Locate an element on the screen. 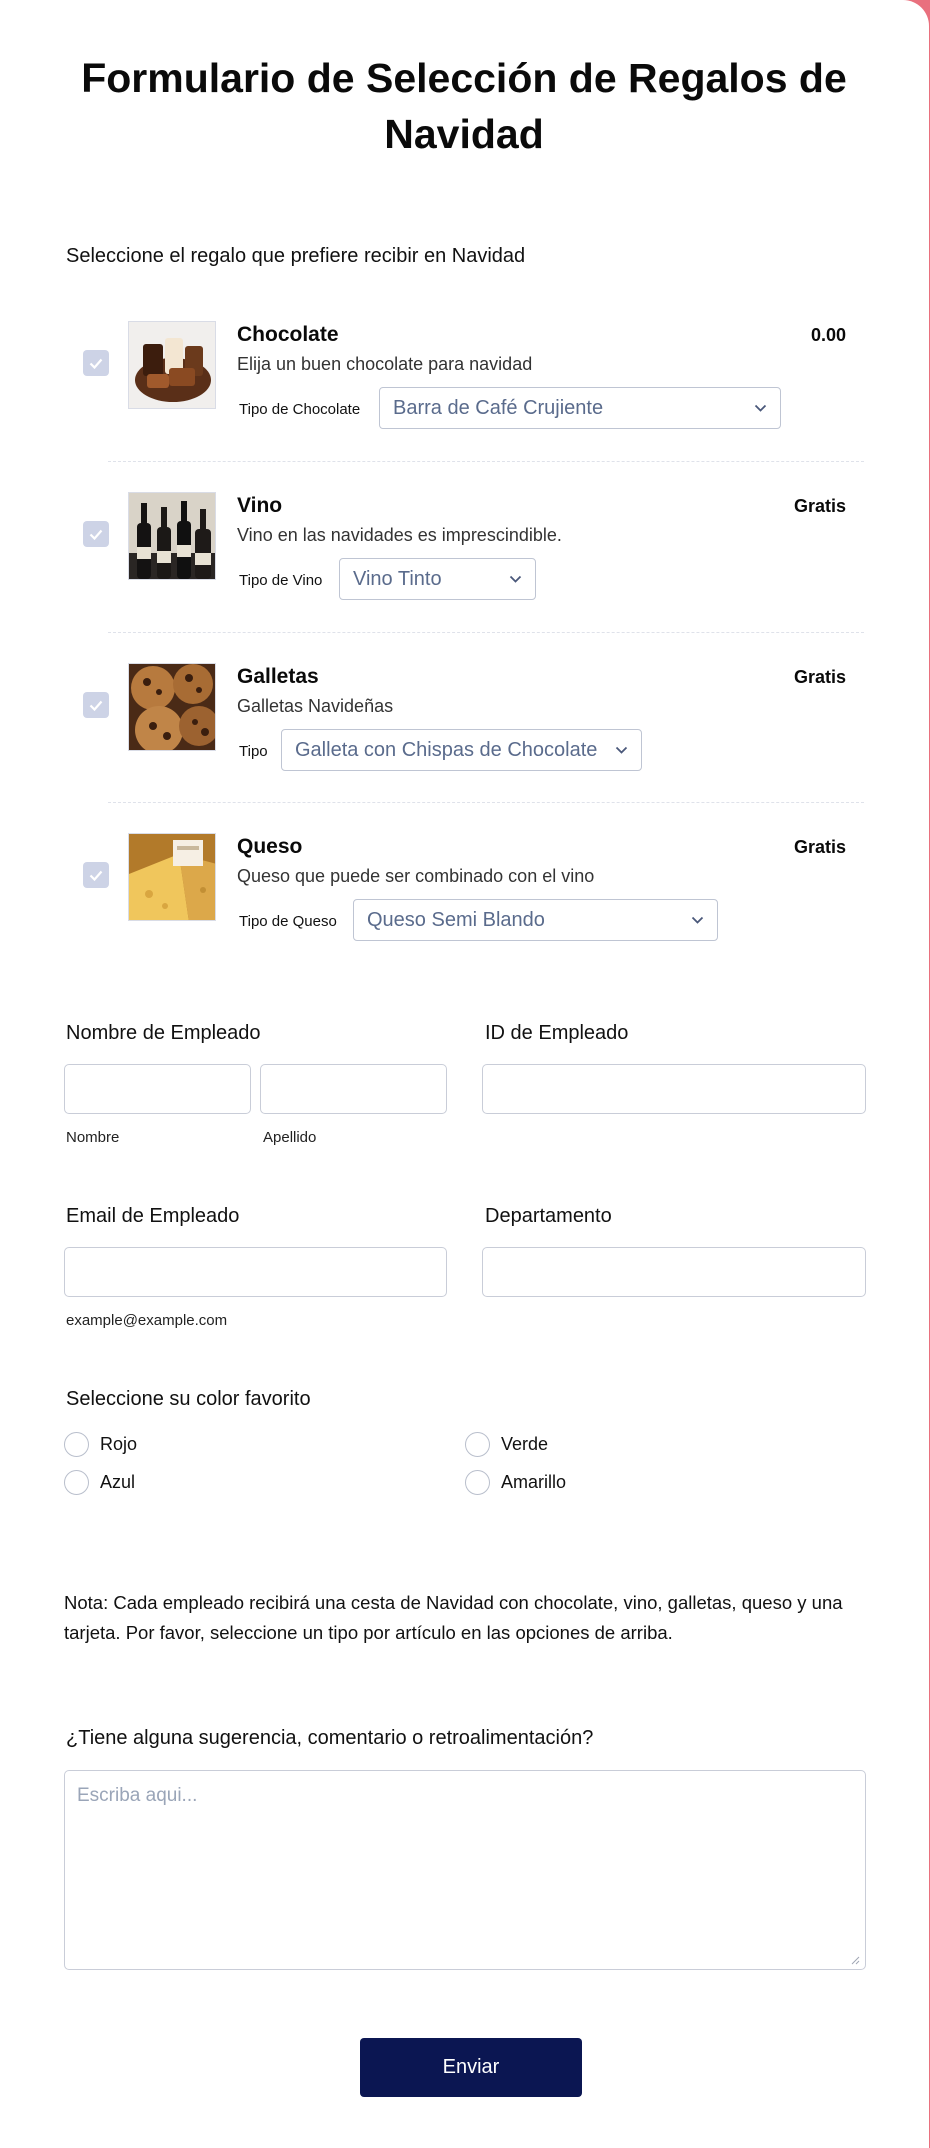 Image resolution: width=930 pixels, height=2148 pixels. cookie-type-select: Galleta con Chispas de Chocolate is located at coordinates (461, 750).